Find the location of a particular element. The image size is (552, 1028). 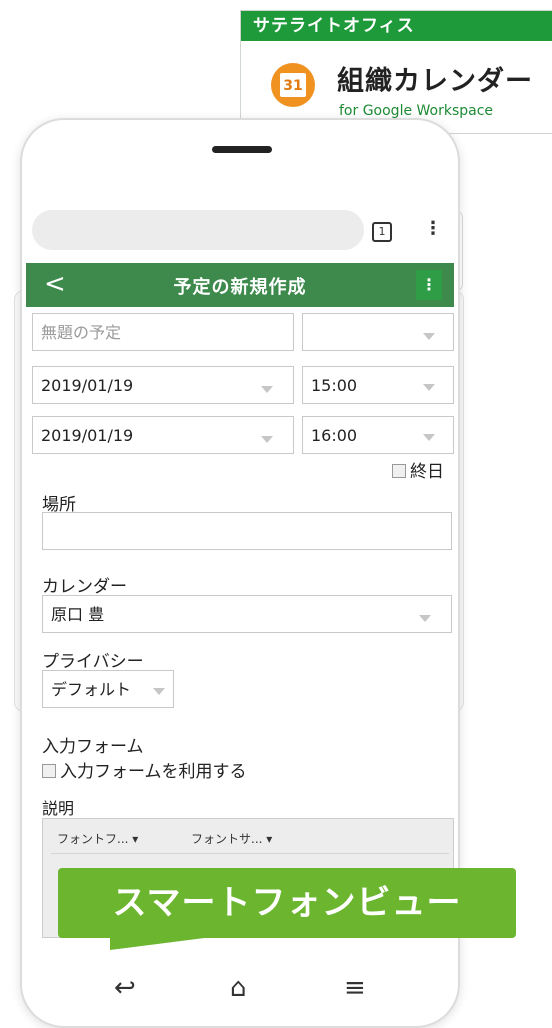

banner-text: スマートフォンビュー is located at coordinates (287, 903).